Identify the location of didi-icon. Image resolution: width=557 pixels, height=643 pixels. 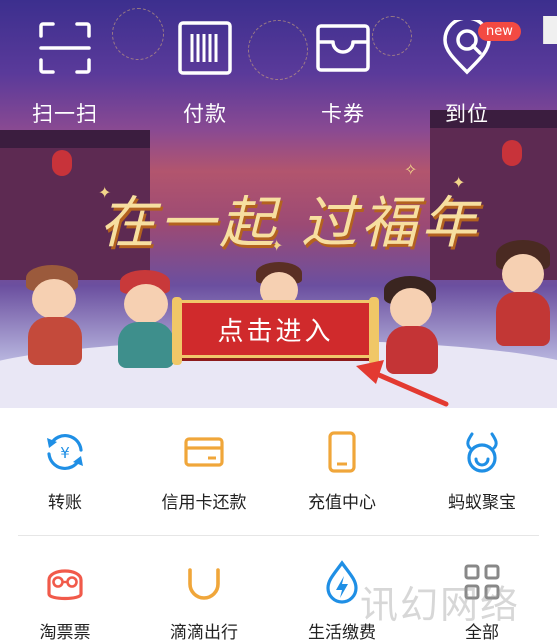
(204, 584).